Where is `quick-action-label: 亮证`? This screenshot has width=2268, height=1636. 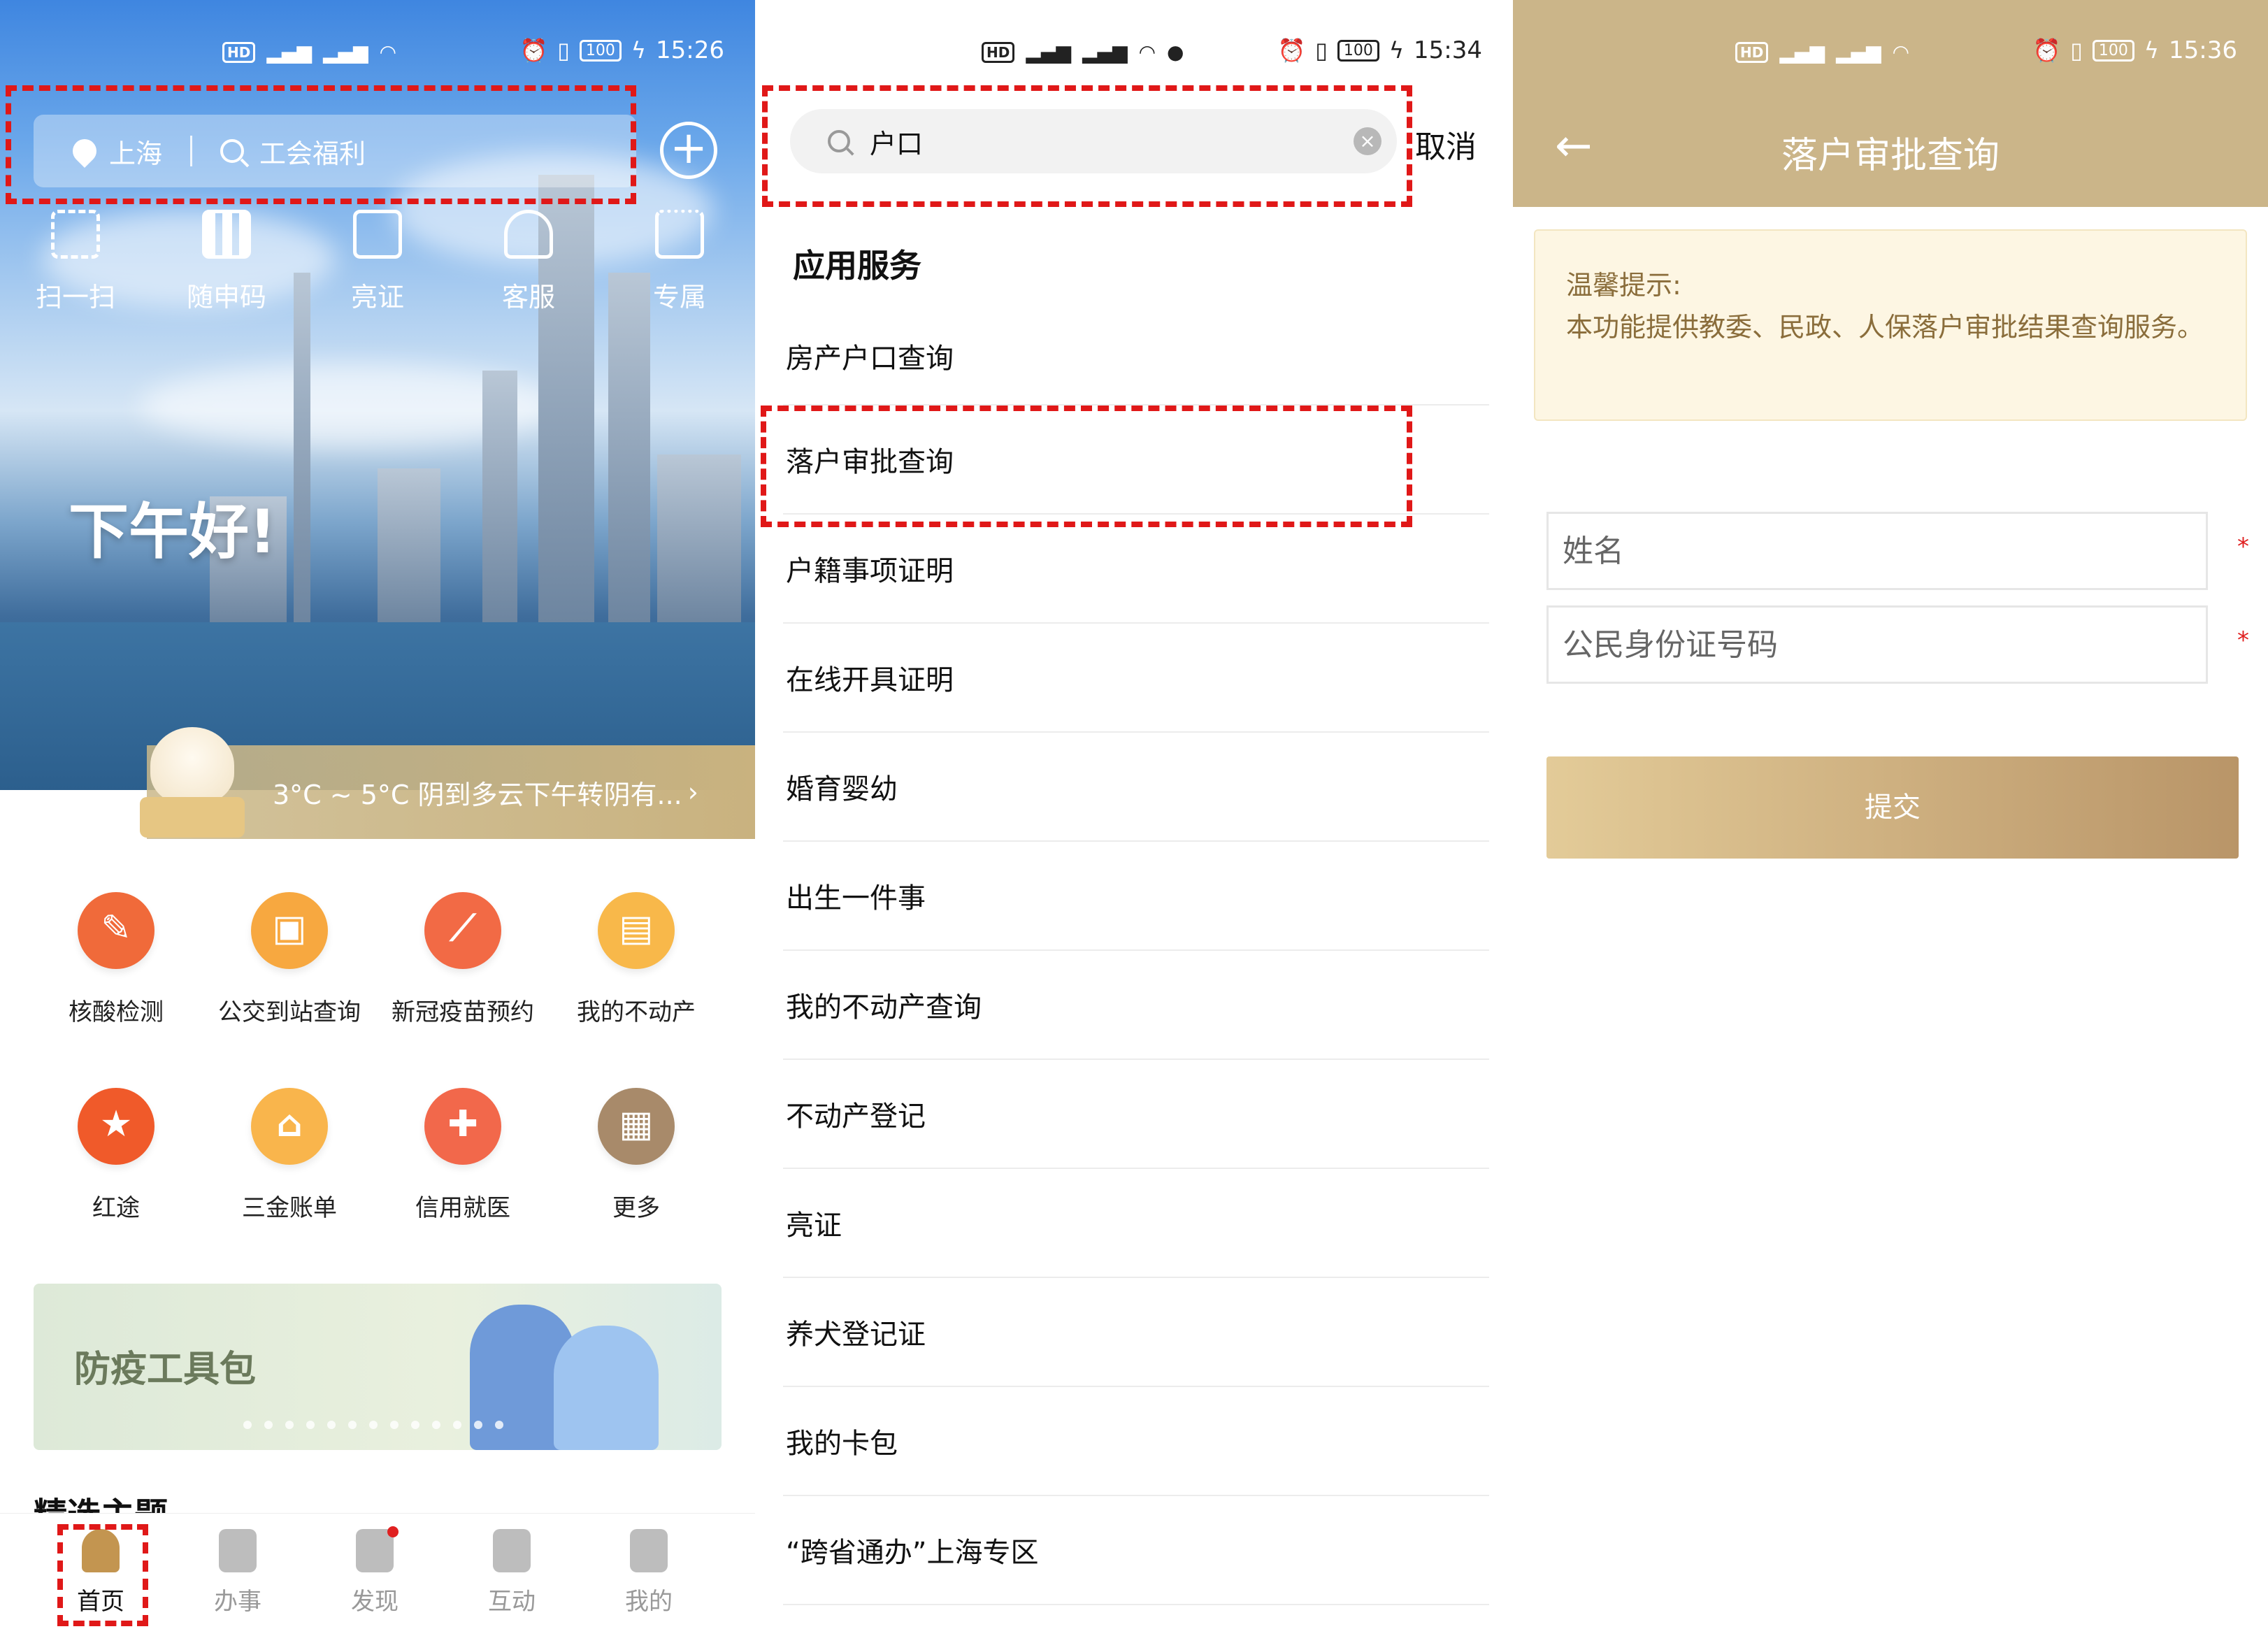
quick-action-label: 亮证 is located at coordinates (377, 297).